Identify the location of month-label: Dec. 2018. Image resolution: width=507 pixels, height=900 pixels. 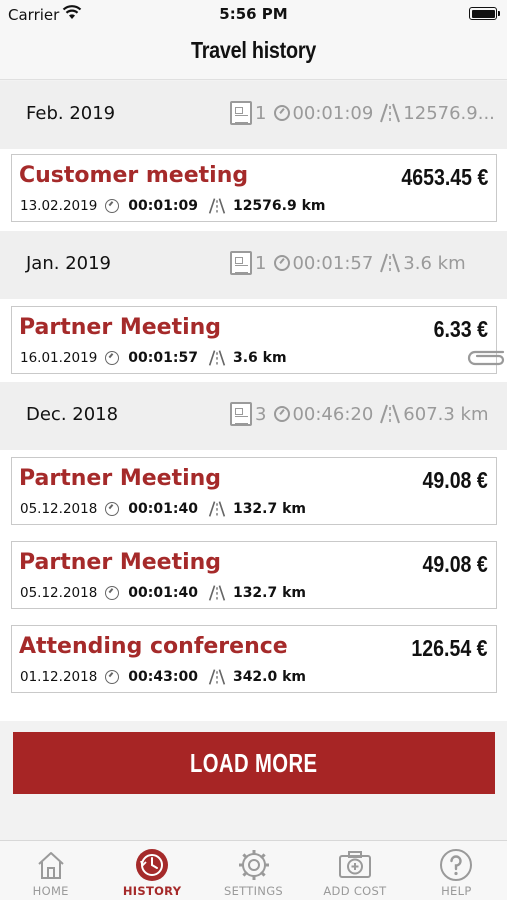
(72, 414).